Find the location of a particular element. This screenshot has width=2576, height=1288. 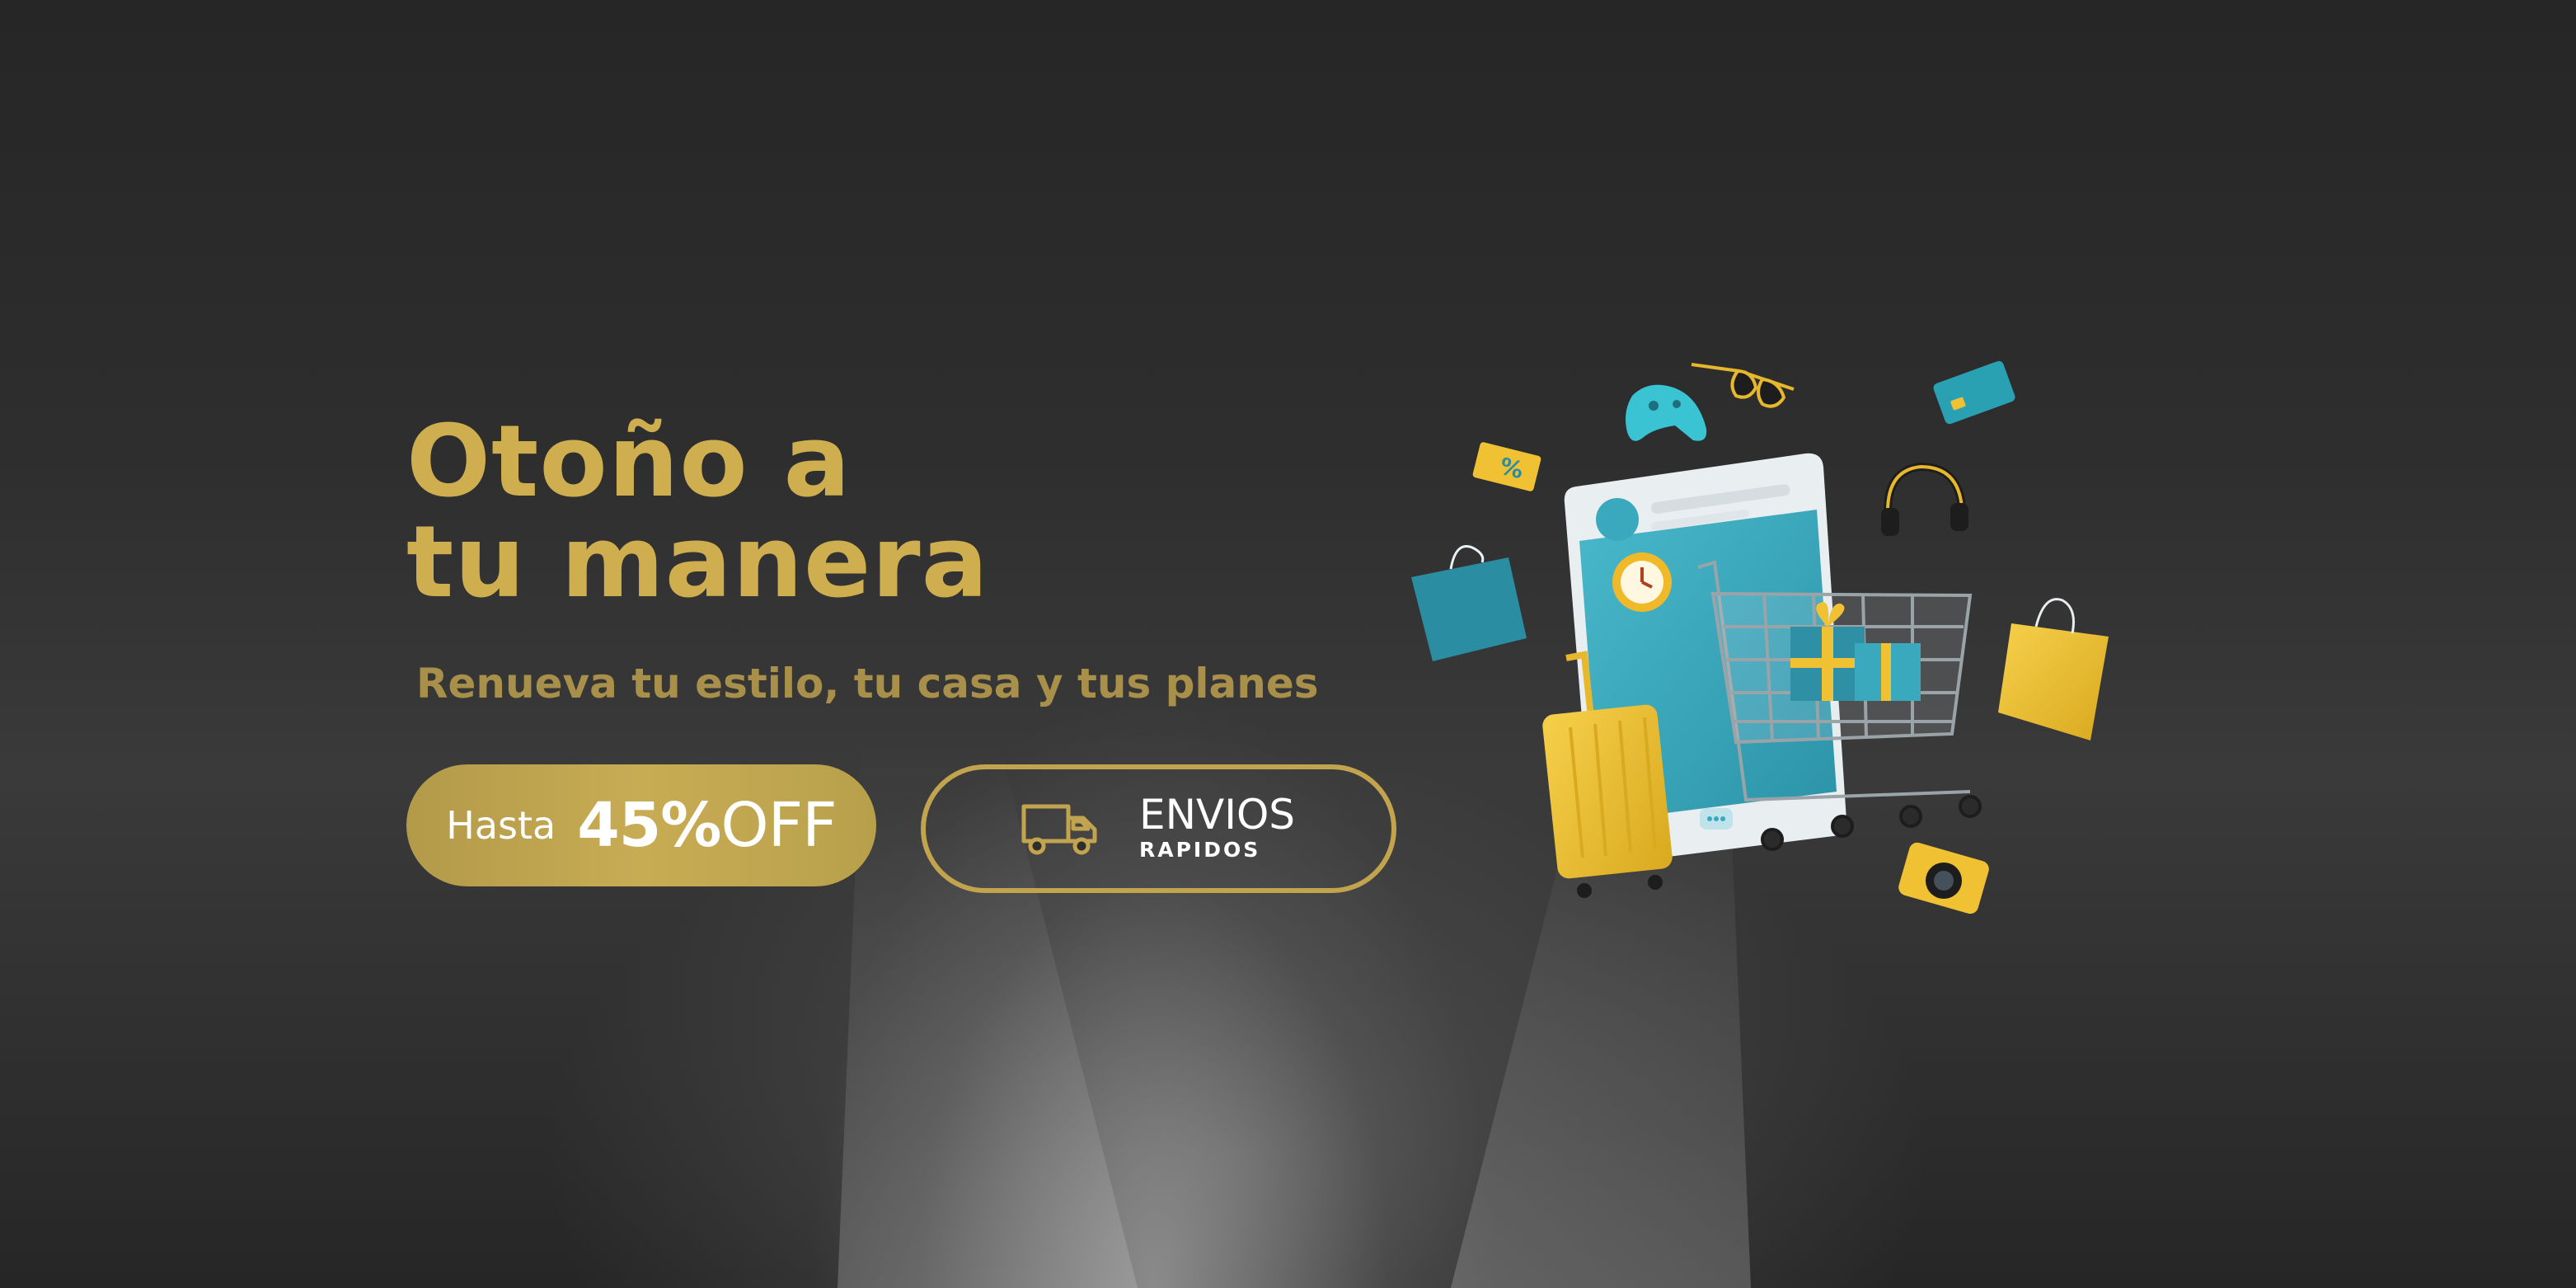

discount-value: 45%OFF is located at coordinates (707, 825).